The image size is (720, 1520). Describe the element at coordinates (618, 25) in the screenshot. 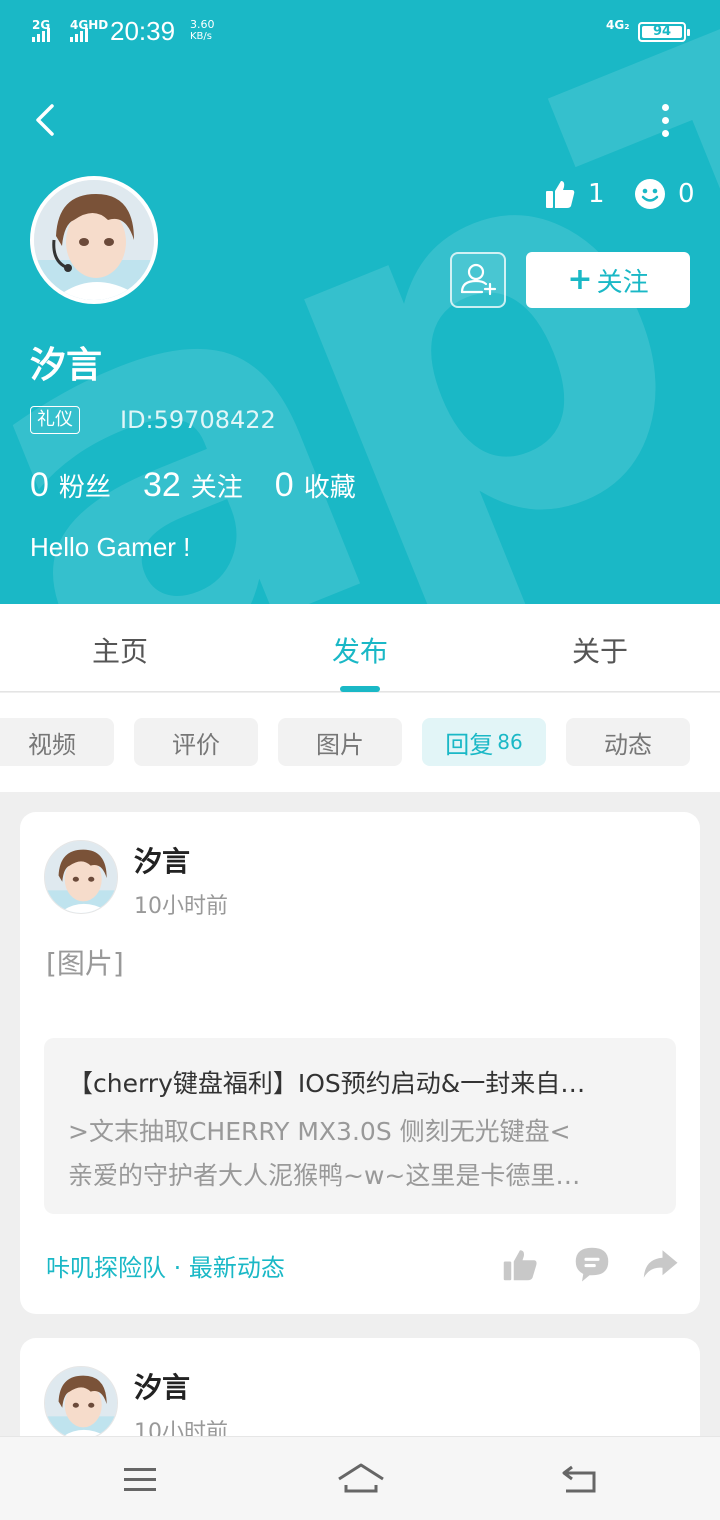

I see `network-type: 4G₂` at that location.